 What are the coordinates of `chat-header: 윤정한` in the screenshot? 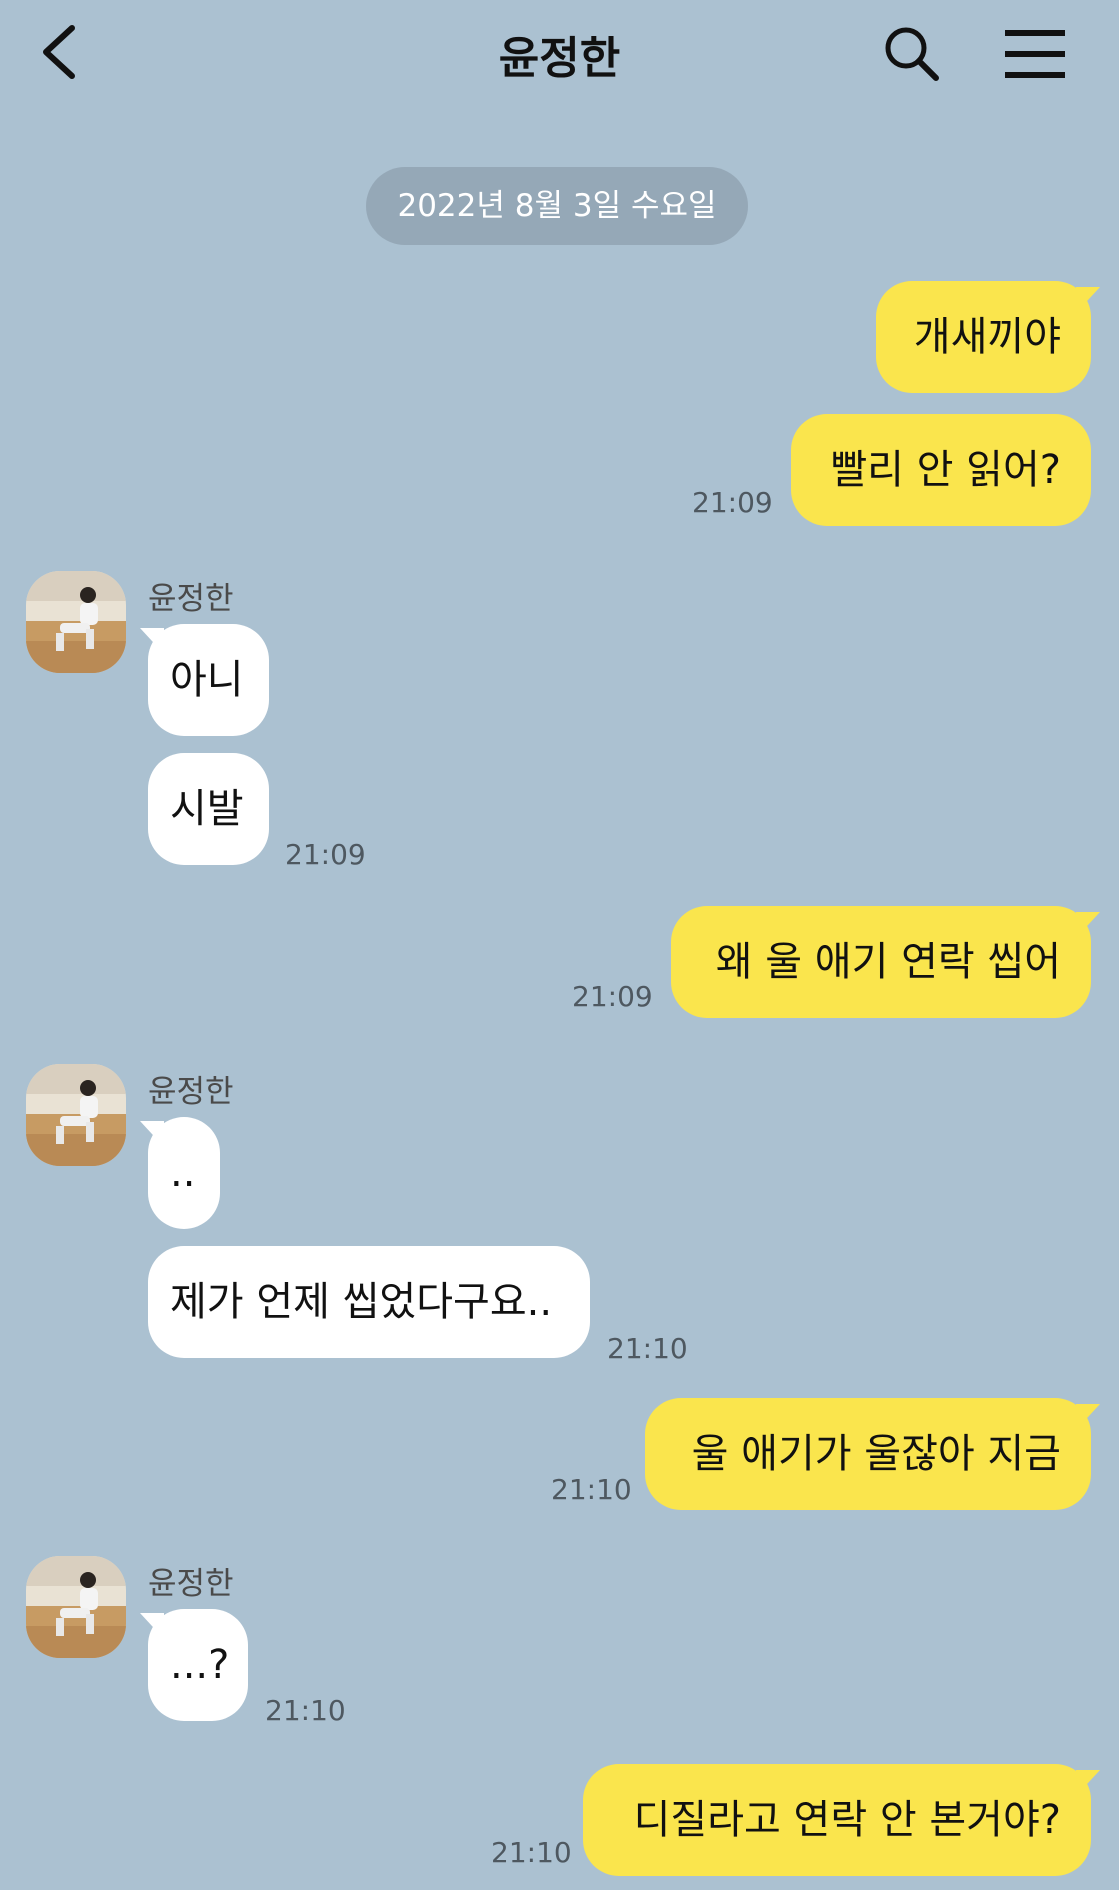 It's located at (559, 55).